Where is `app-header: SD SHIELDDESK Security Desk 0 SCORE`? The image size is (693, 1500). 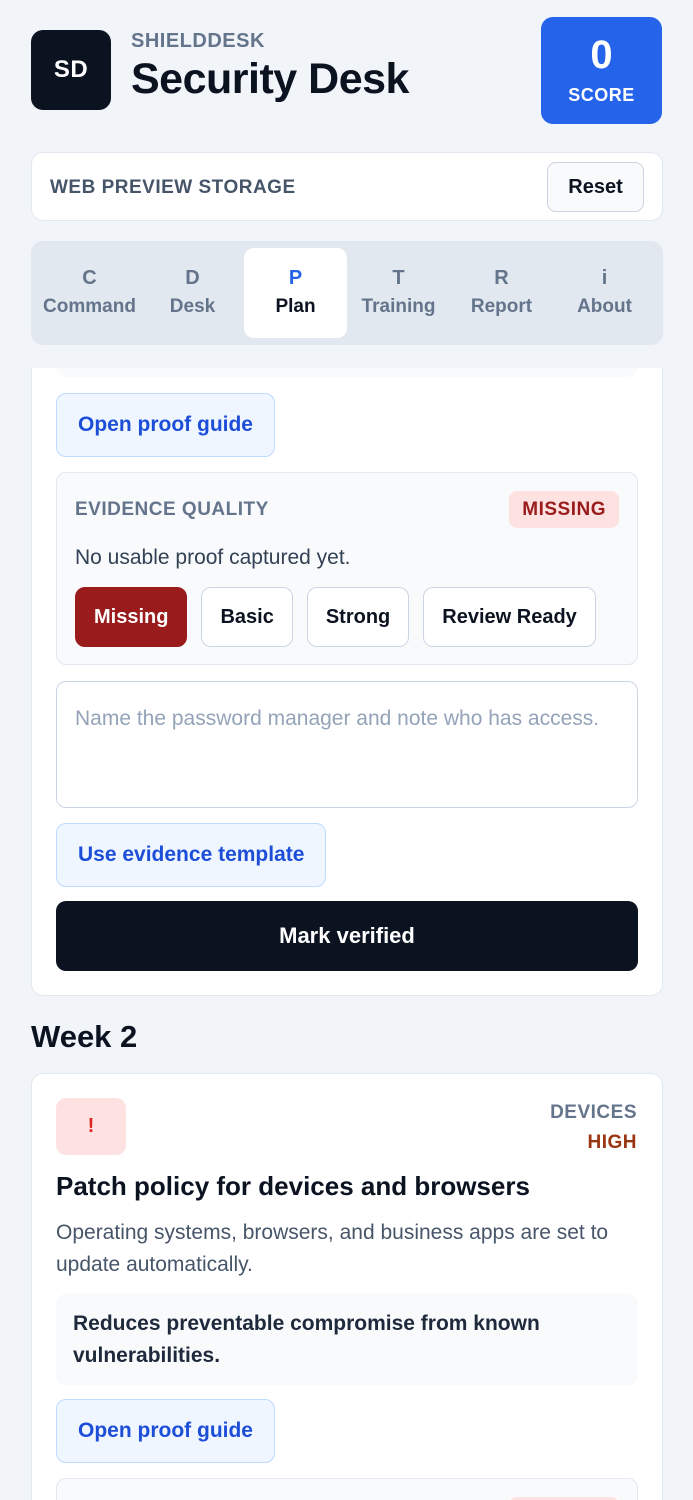
app-header: SD SHIELDDESK Security Desk 0 SCORE is located at coordinates (346, 70).